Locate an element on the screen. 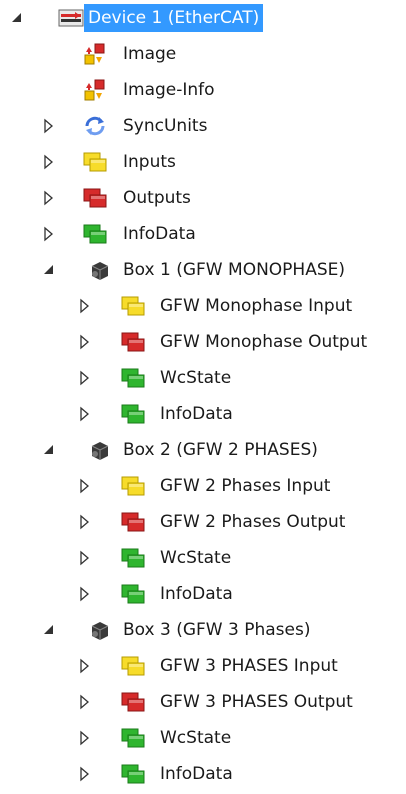  tree-item-device-child: SyncUnits is located at coordinates (203, 126).